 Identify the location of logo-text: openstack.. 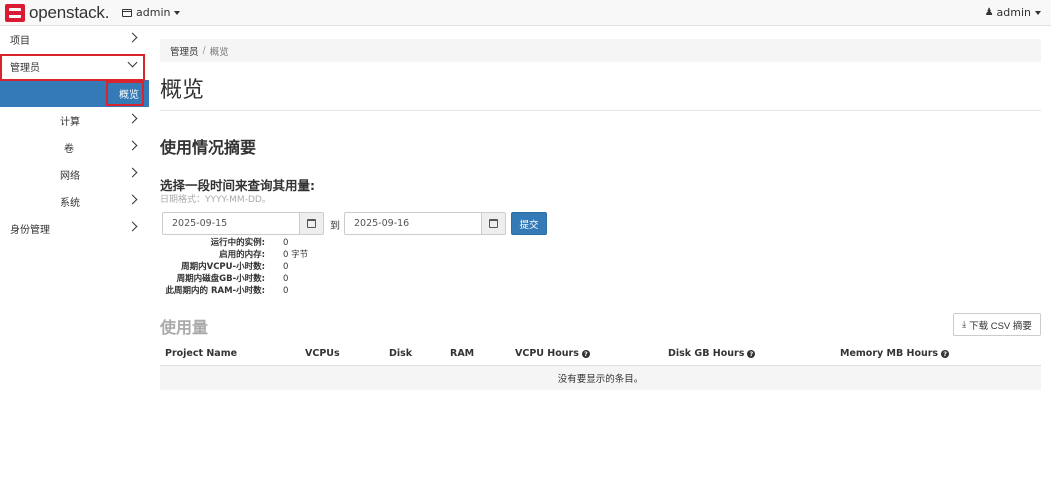
(69, 12).